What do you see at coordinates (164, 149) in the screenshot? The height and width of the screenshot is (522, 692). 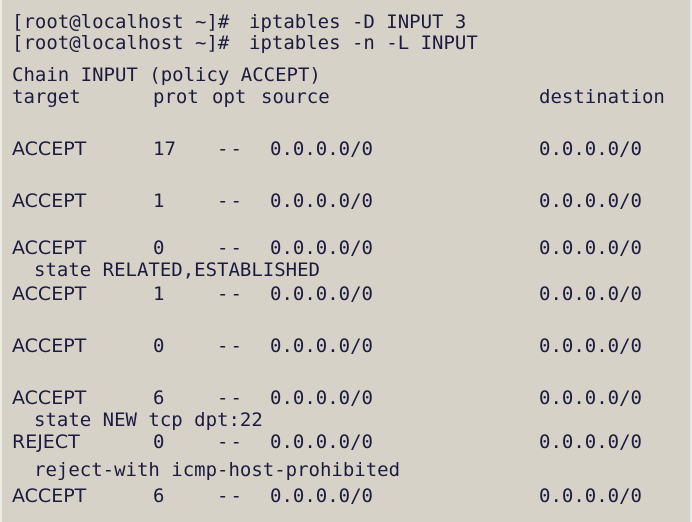 I see `rule-prot: 17` at bounding box center [164, 149].